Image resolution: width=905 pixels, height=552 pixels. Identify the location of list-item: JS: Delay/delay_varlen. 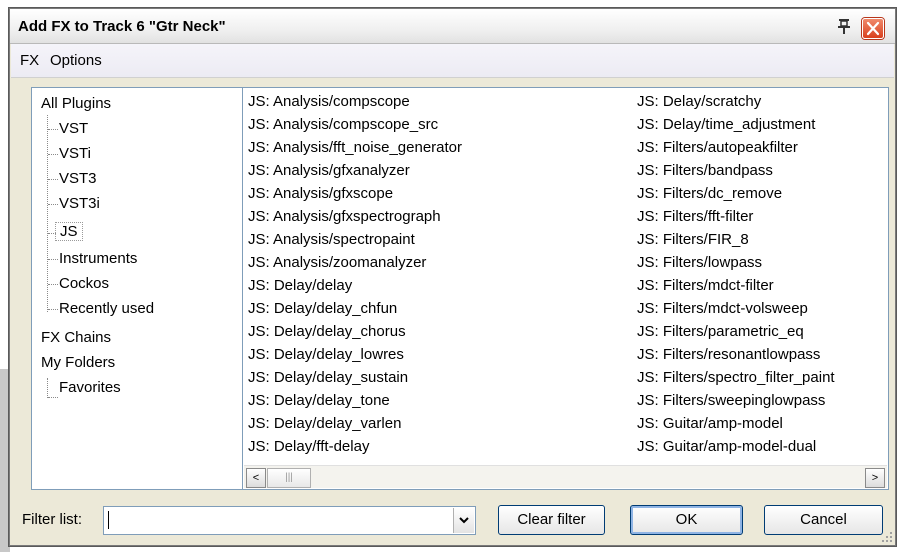
(324, 423).